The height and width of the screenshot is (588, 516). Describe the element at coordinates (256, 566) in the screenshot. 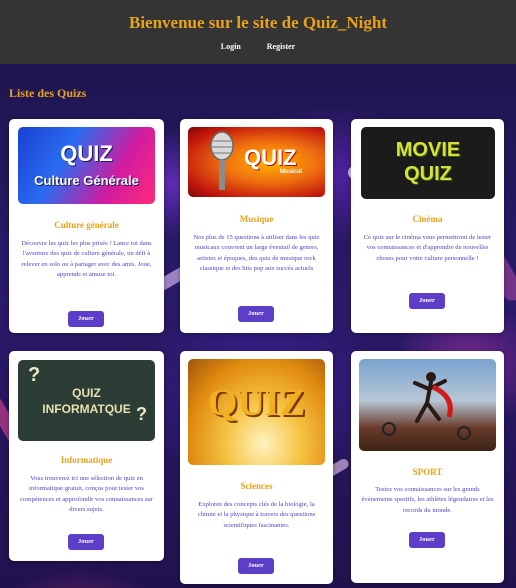

I see `play-button-sciences: Jouer` at that location.